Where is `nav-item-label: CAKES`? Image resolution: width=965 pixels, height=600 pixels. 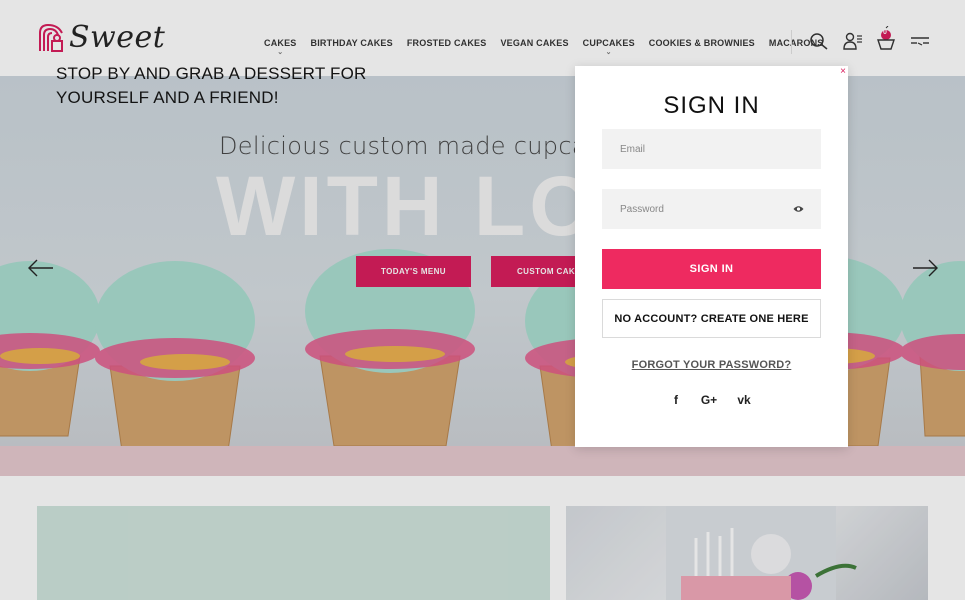
nav-item-label: CAKES is located at coordinates (280, 43).